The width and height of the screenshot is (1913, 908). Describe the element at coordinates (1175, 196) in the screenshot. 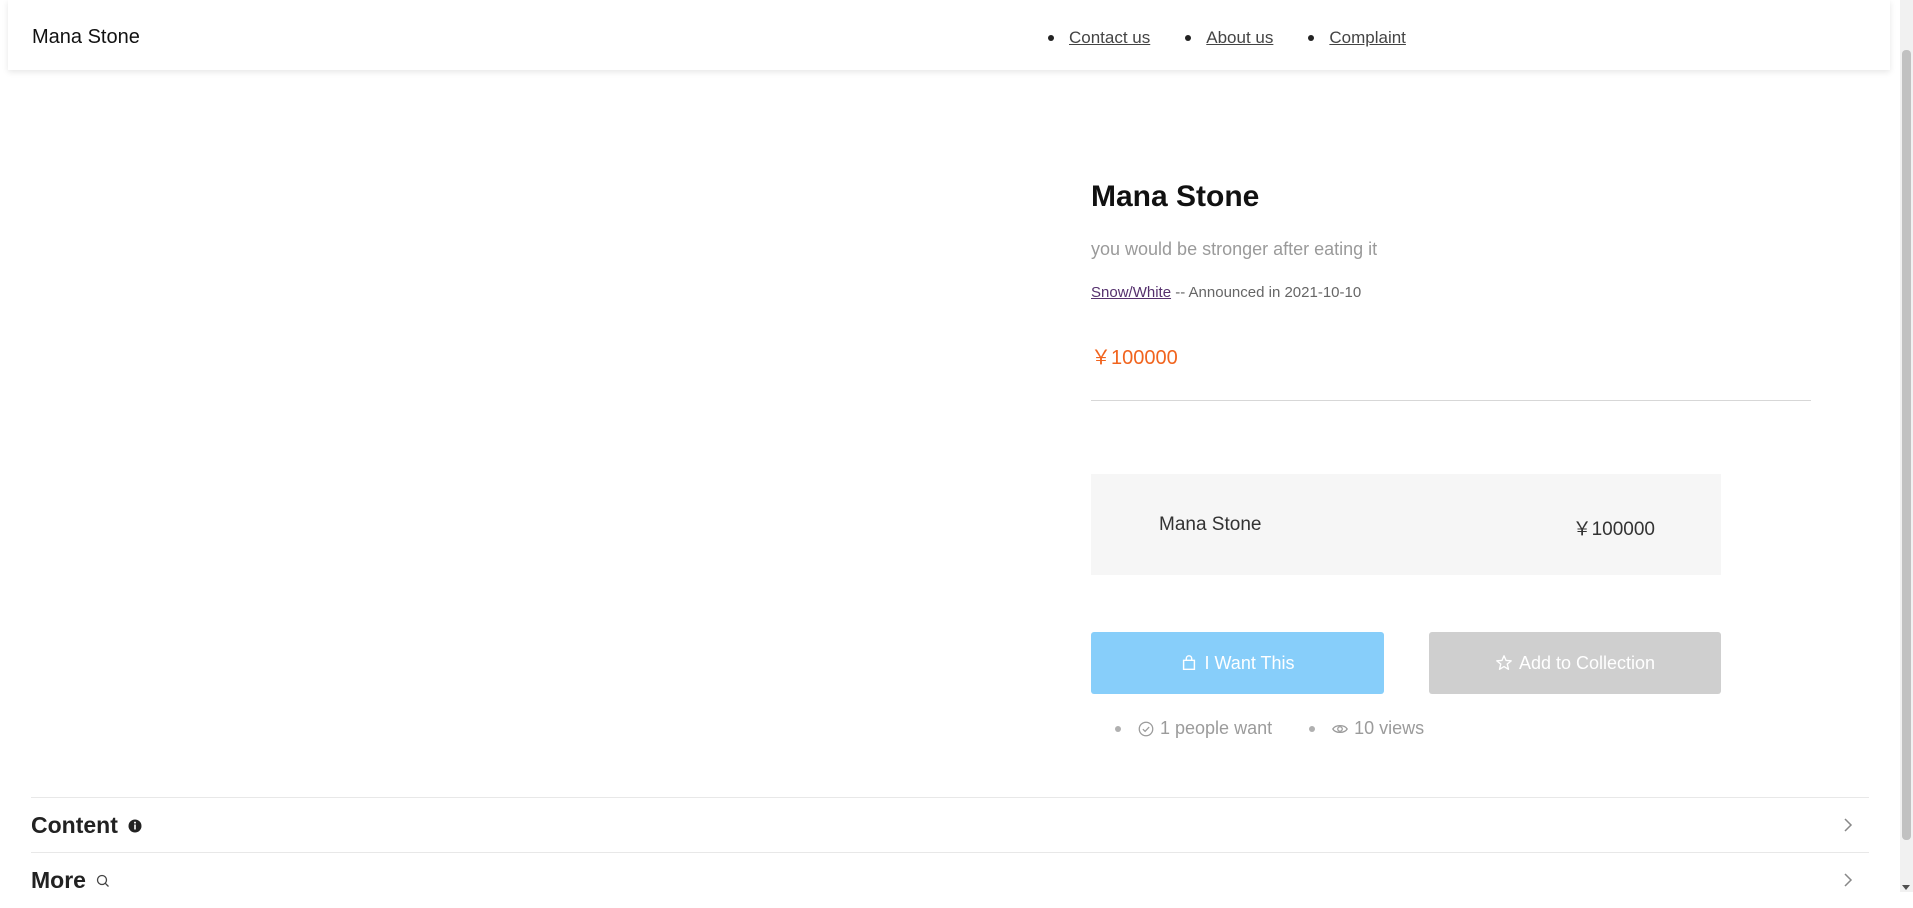

I see `product-title: Mana Stone` at that location.